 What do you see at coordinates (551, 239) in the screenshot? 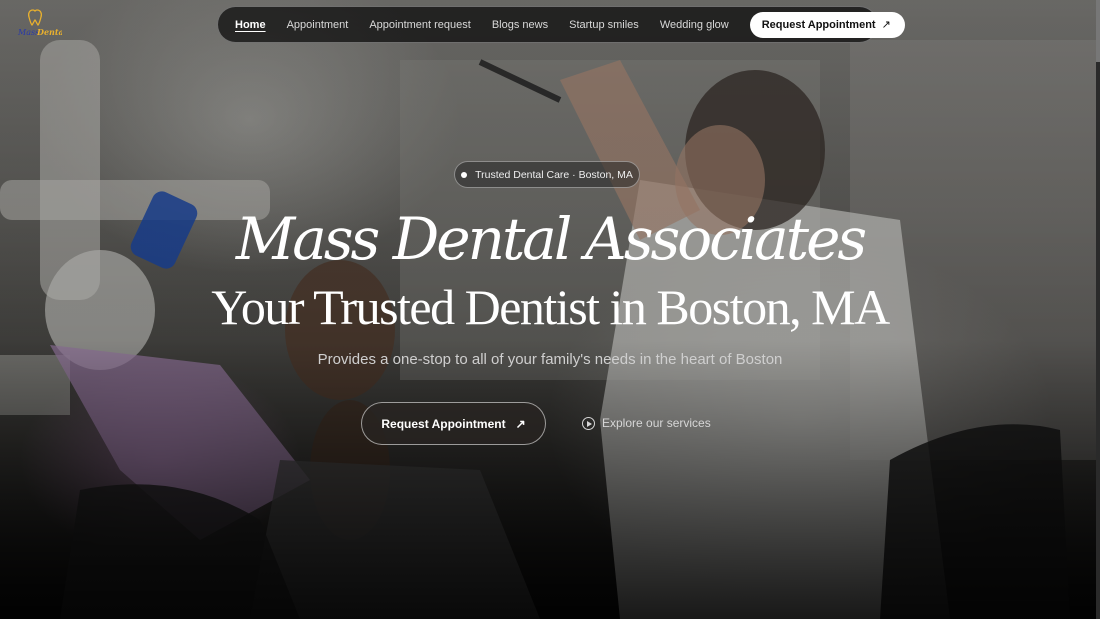
I see `hero-title: Mass Dental Associates` at bounding box center [551, 239].